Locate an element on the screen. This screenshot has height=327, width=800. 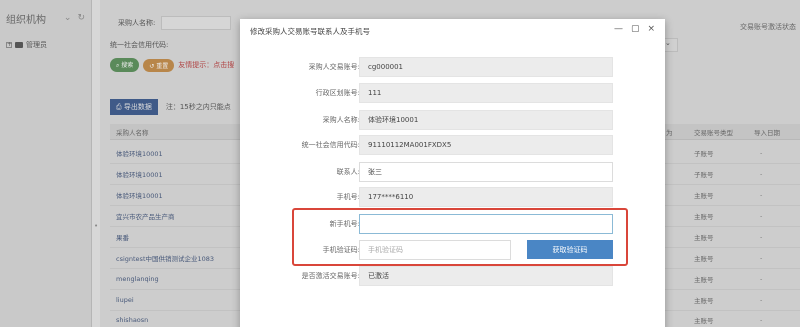
contact-row: 联系人: 张三 is located at coordinates (452, 172).